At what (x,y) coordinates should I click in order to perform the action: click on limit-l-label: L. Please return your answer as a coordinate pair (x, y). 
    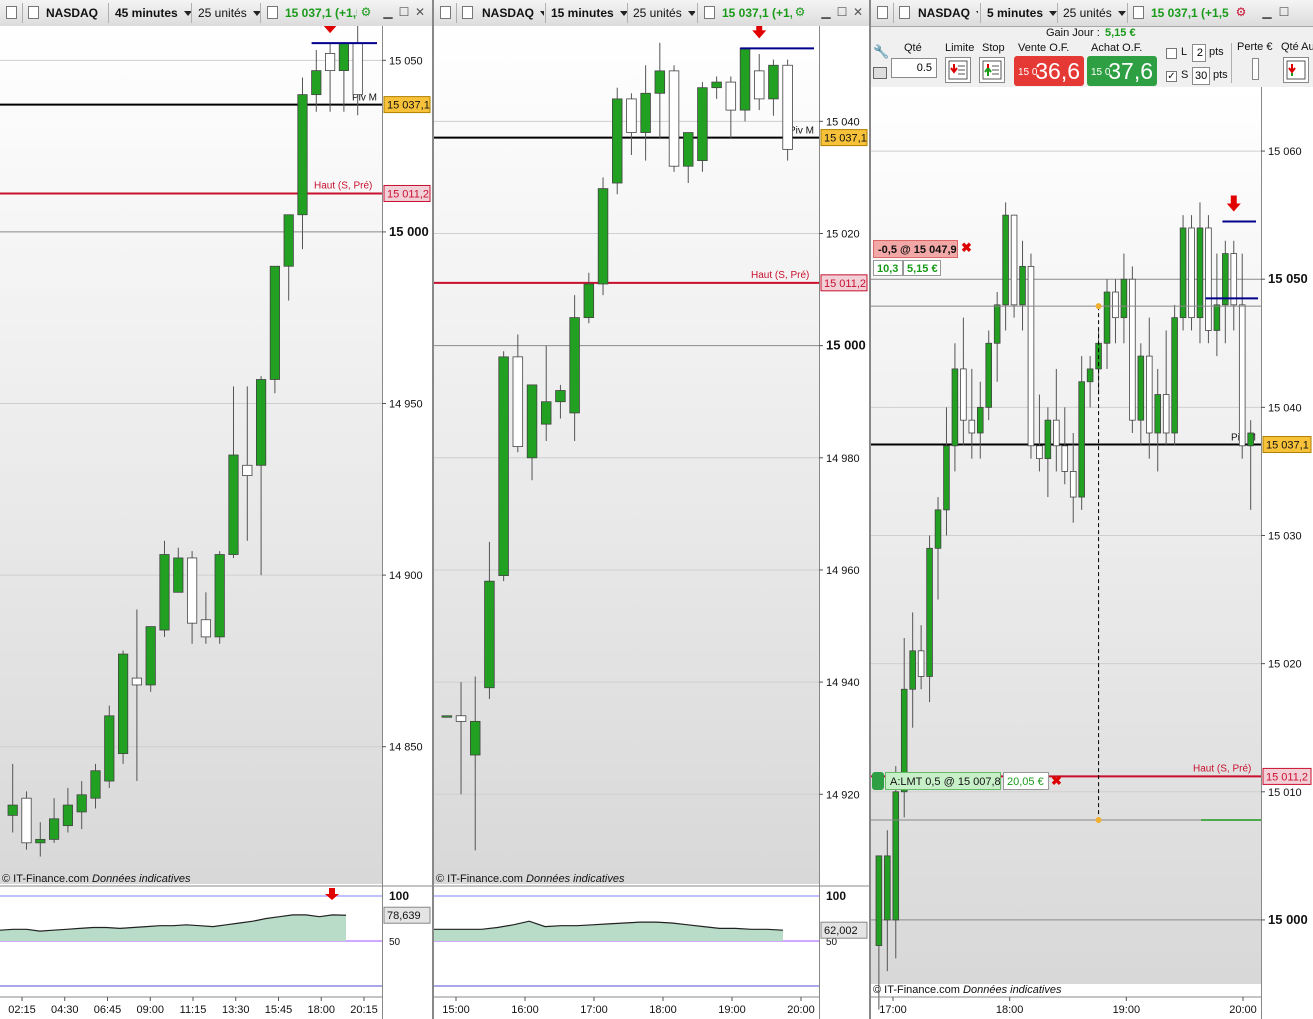
    Looking at the image, I should click on (1184, 52).